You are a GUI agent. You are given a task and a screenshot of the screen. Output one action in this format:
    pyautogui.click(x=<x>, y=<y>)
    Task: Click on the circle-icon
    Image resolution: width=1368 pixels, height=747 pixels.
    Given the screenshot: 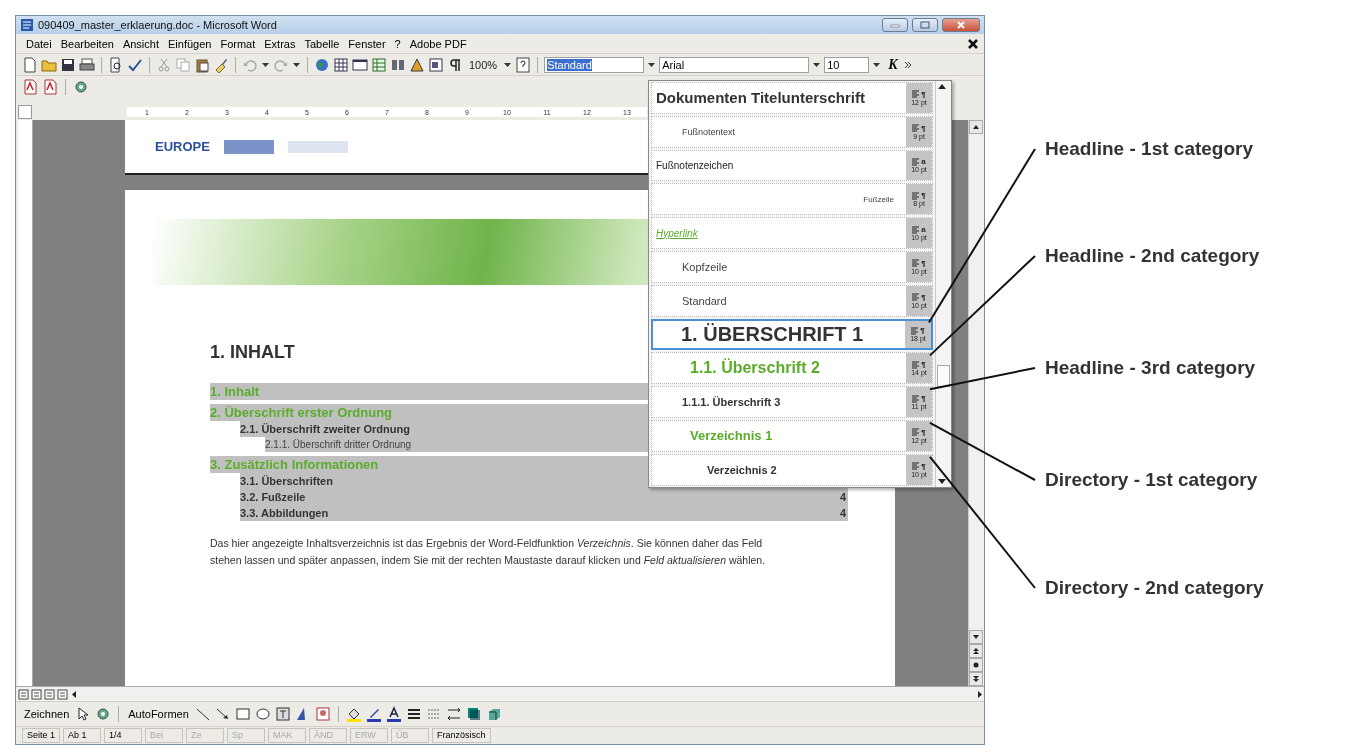 What is the action you would take?
    pyautogui.click(x=976, y=665)
    